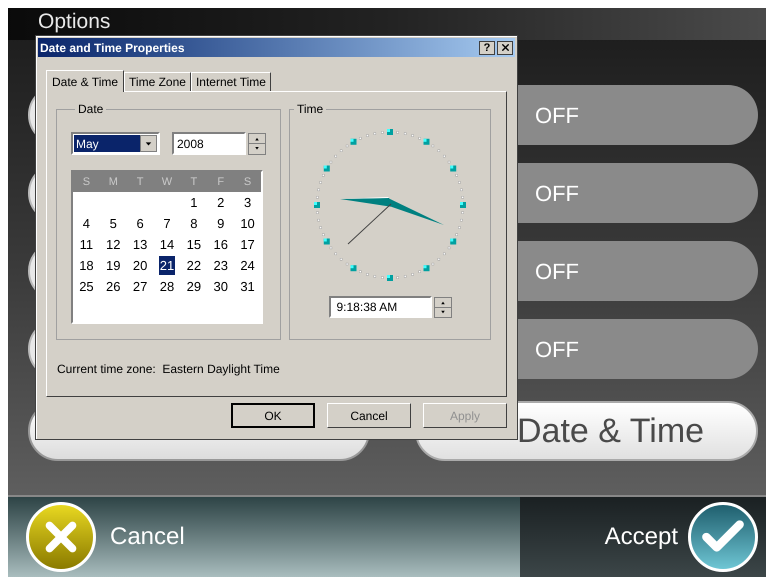 This screenshot has width=766, height=577. Describe the element at coordinates (443, 307) in the screenshot. I see `time-spinner` at that location.